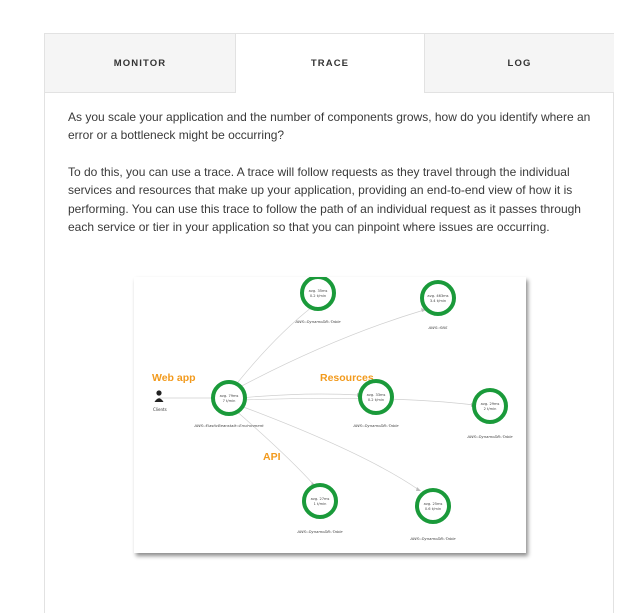 This screenshot has width=630, height=613. What do you see at coordinates (438, 305) in the screenshot?
I see `node-sns: avg. 463ms 3.4 t/min AWS::SNS` at bounding box center [438, 305].